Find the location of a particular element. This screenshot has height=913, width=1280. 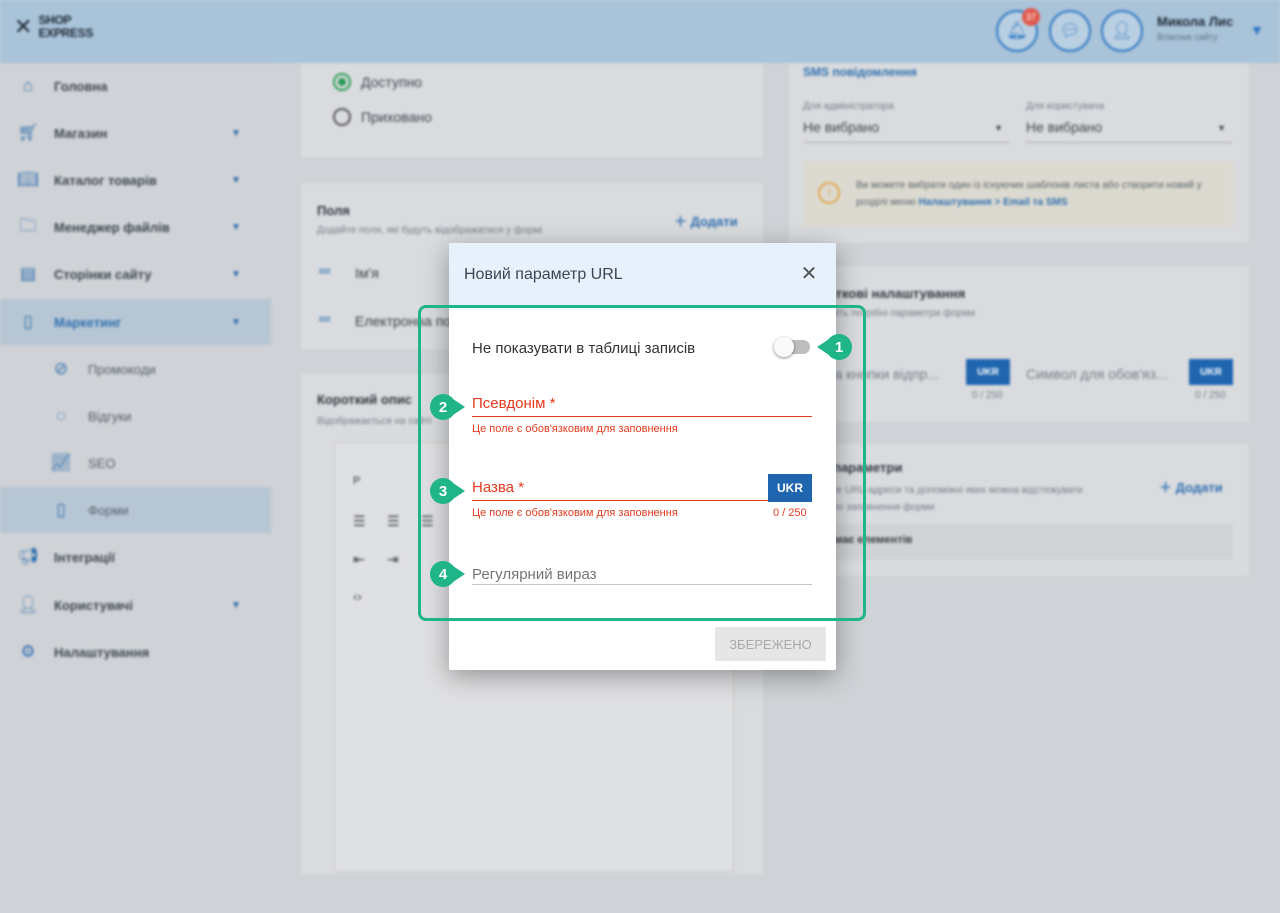

sidebar-item-seo: 📈︎ SEO is located at coordinates (135, 463).